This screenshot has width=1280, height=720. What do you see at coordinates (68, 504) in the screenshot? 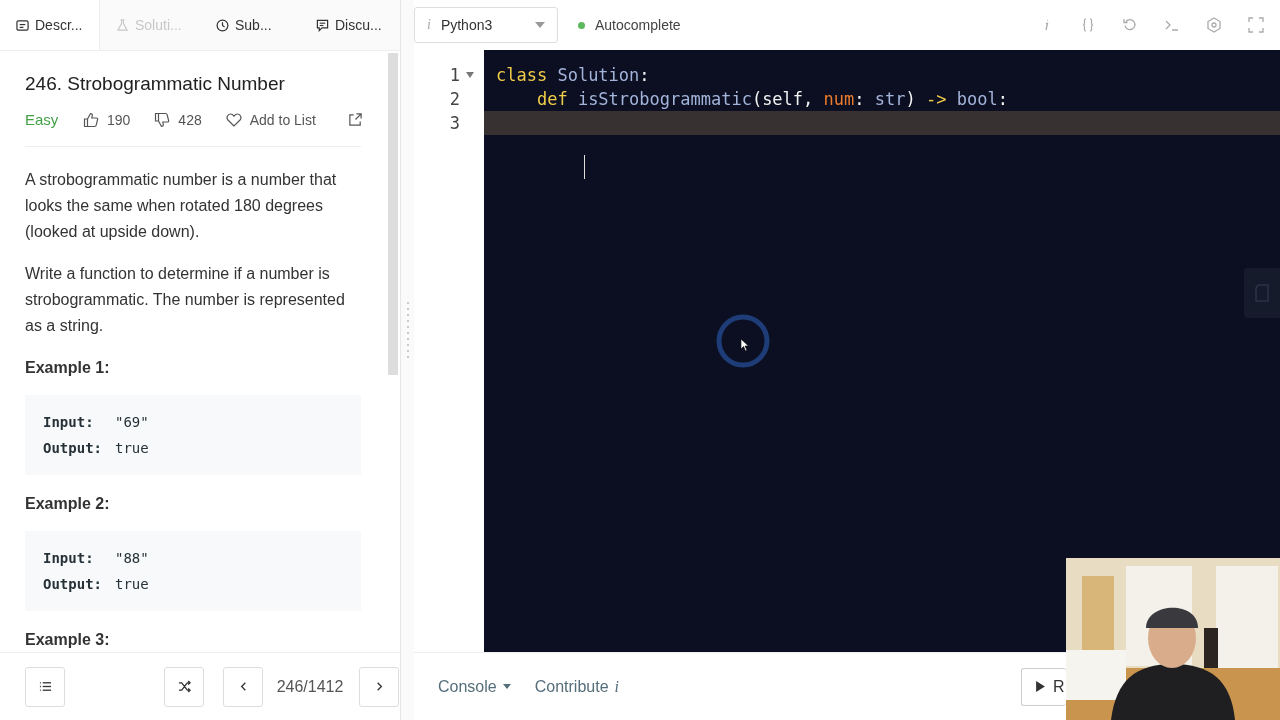
I see `example-heading: Example 2:` at bounding box center [68, 504].